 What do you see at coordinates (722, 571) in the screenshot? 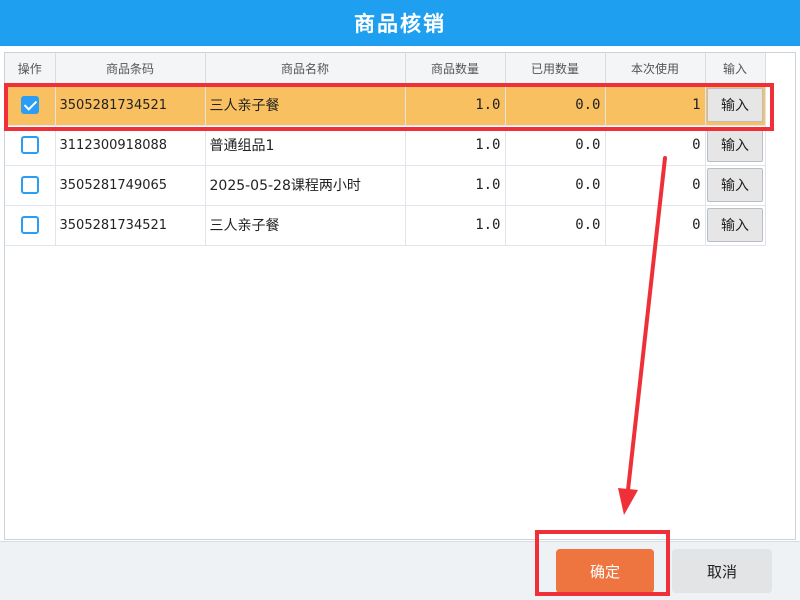
I see `cancel-button: 取消` at bounding box center [722, 571].